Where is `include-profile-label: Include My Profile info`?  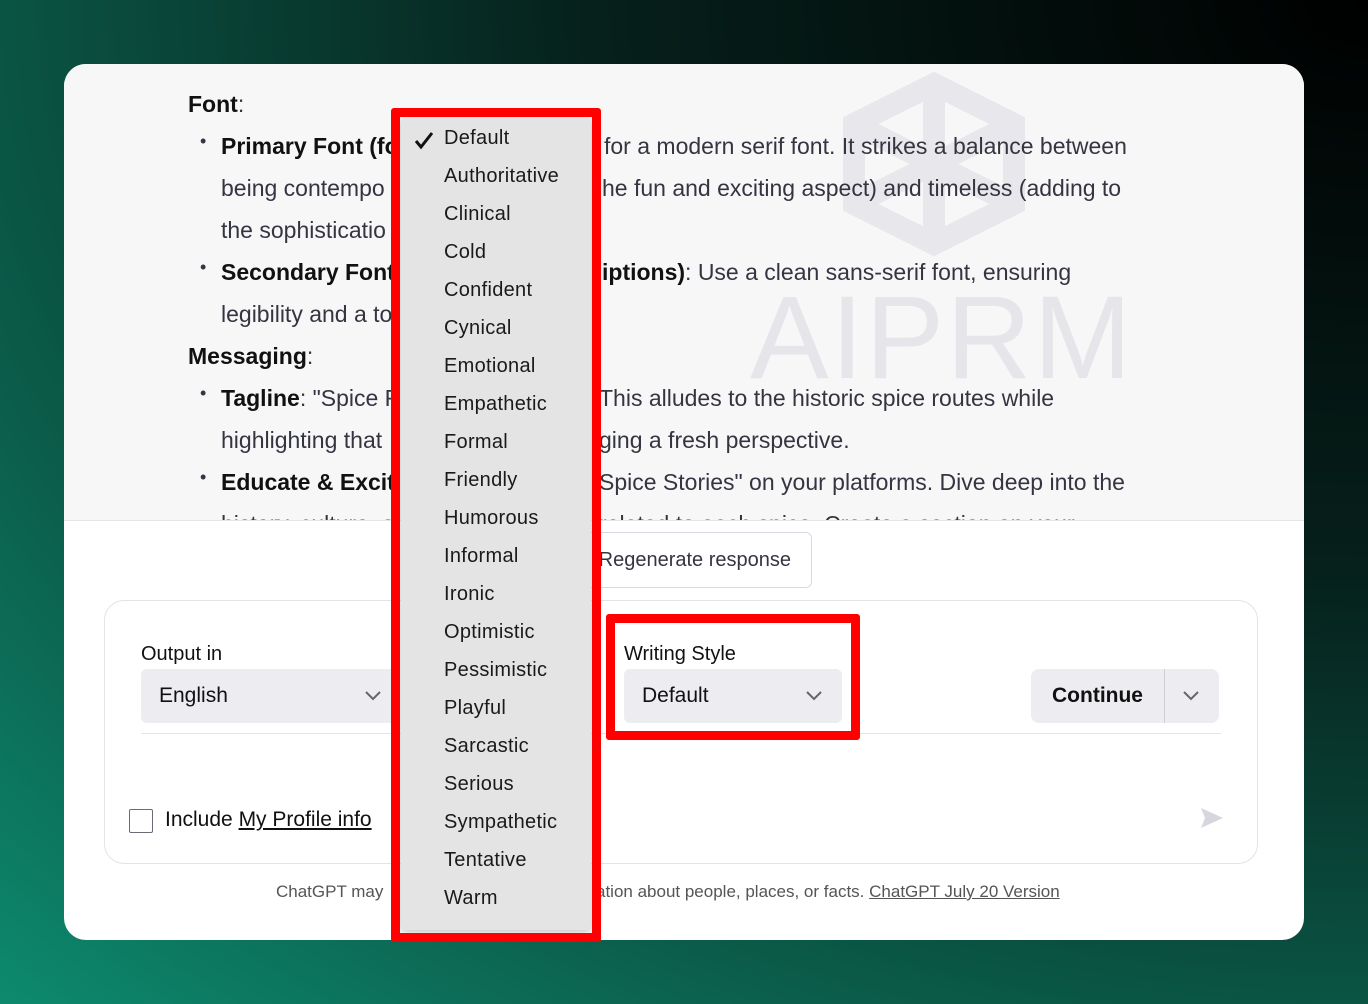
include-profile-label: Include My Profile info is located at coordinates (268, 819).